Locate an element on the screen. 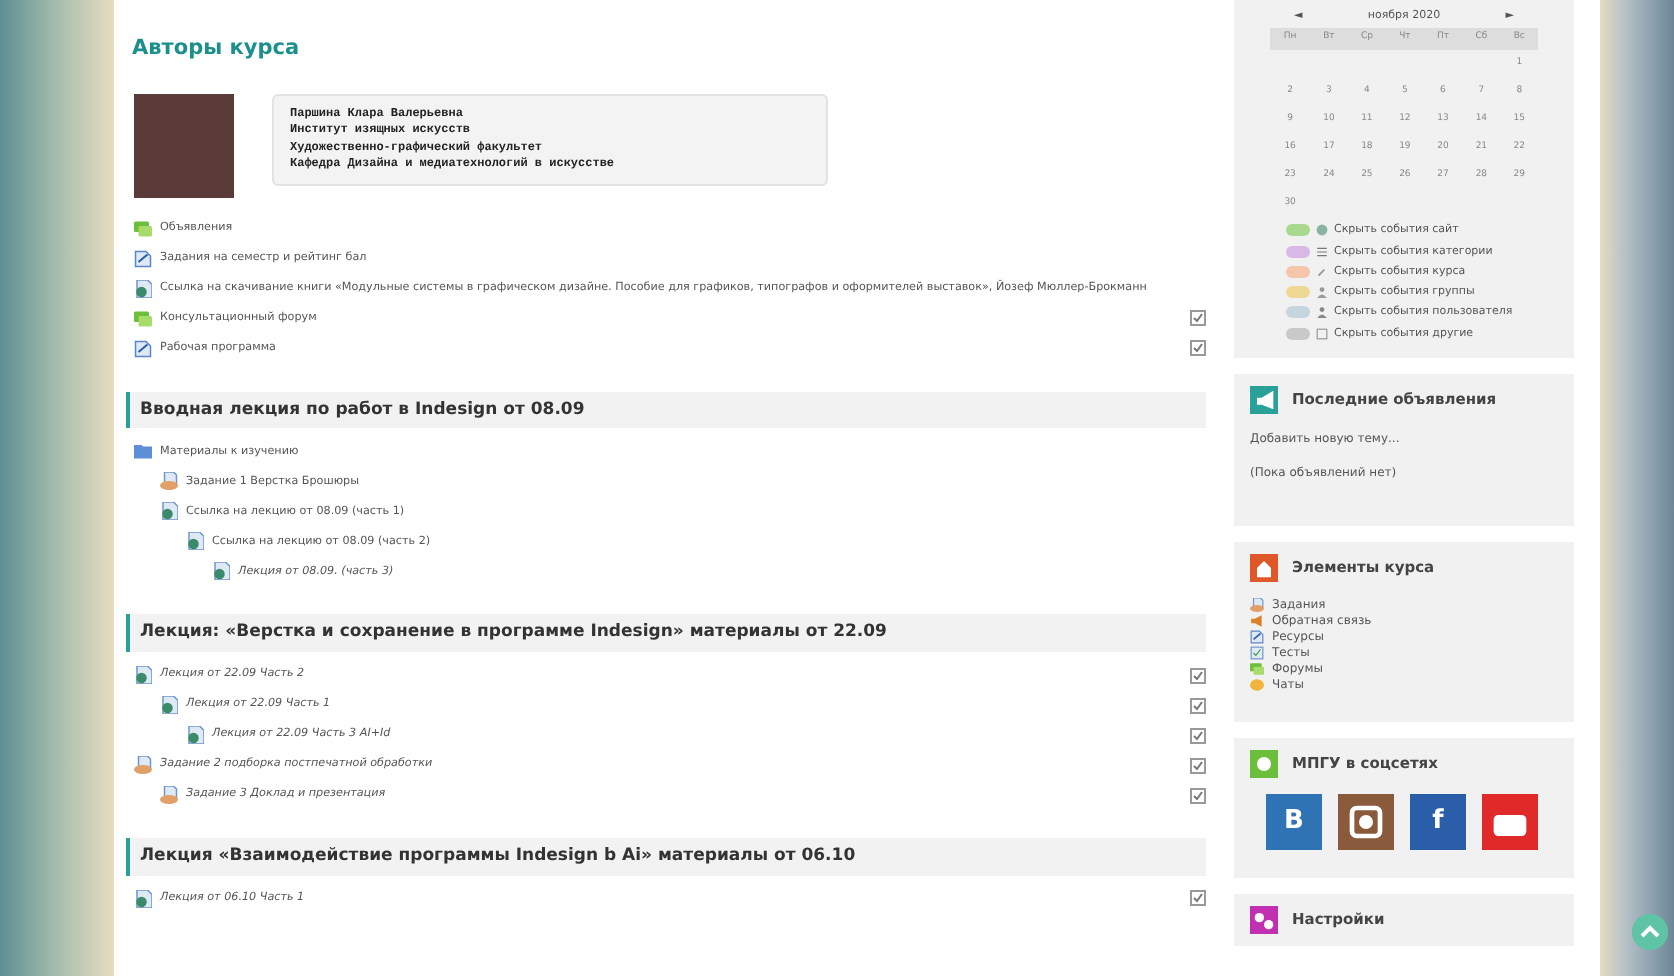  section-header: Лекция «Взаимодействие программы Indesign b Ai» материалы от 06.10 is located at coordinates (666, 857).